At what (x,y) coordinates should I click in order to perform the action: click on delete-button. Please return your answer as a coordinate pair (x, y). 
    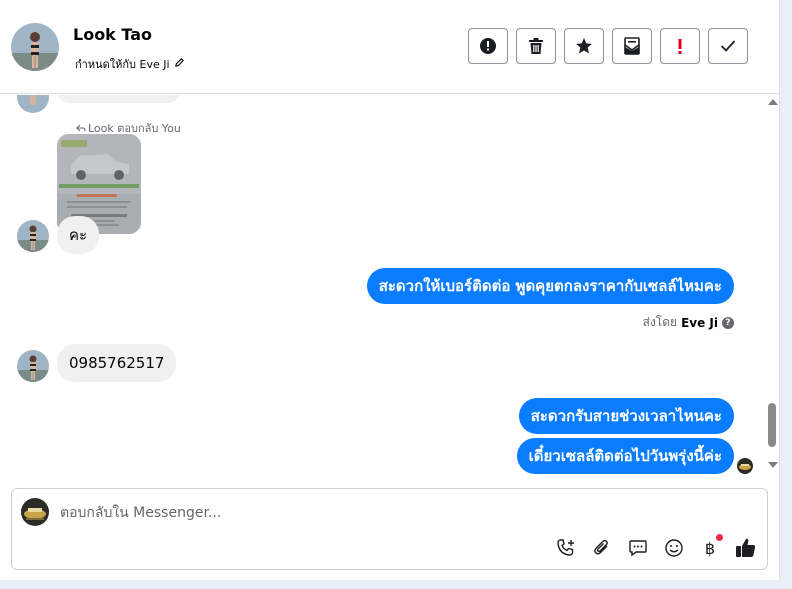
    Looking at the image, I should click on (536, 46).